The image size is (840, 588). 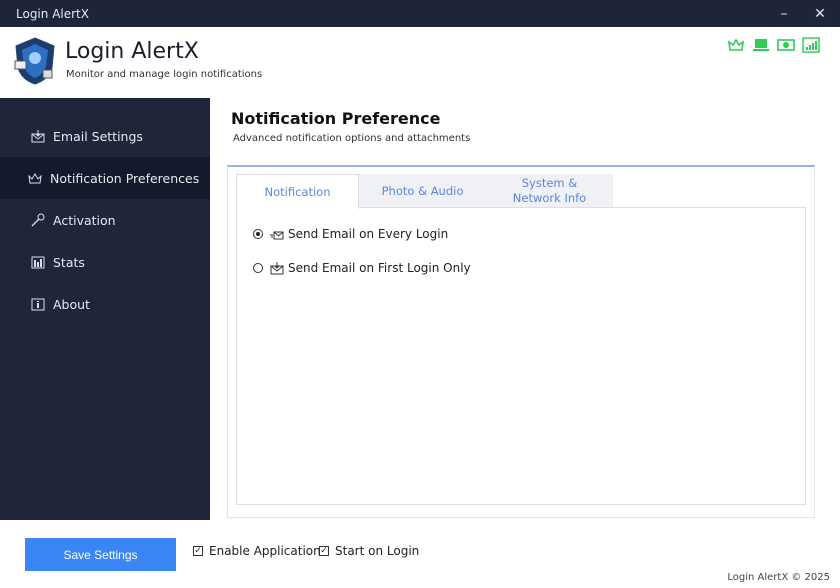 What do you see at coordinates (38, 220) in the screenshot?
I see `key-icon` at bounding box center [38, 220].